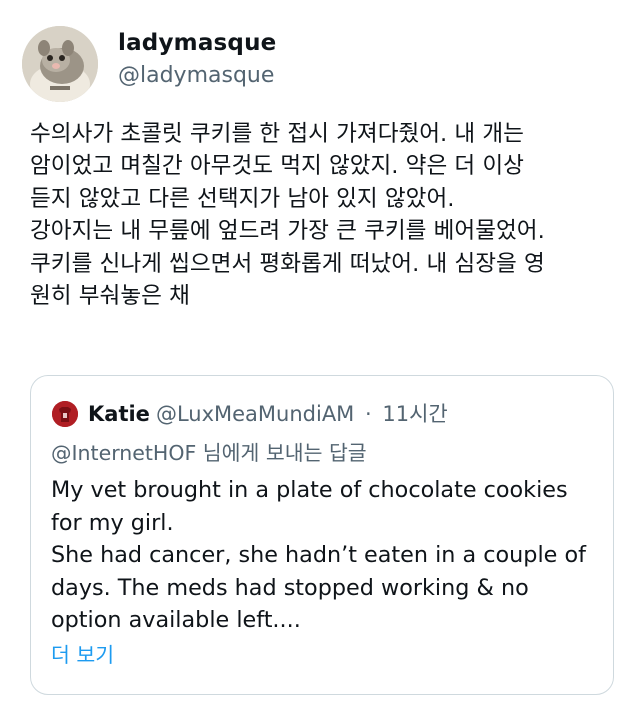 The height and width of the screenshot is (720, 640). What do you see at coordinates (255, 414) in the screenshot?
I see `quote-author-handle: @LuxMeaMundiAM` at bounding box center [255, 414].